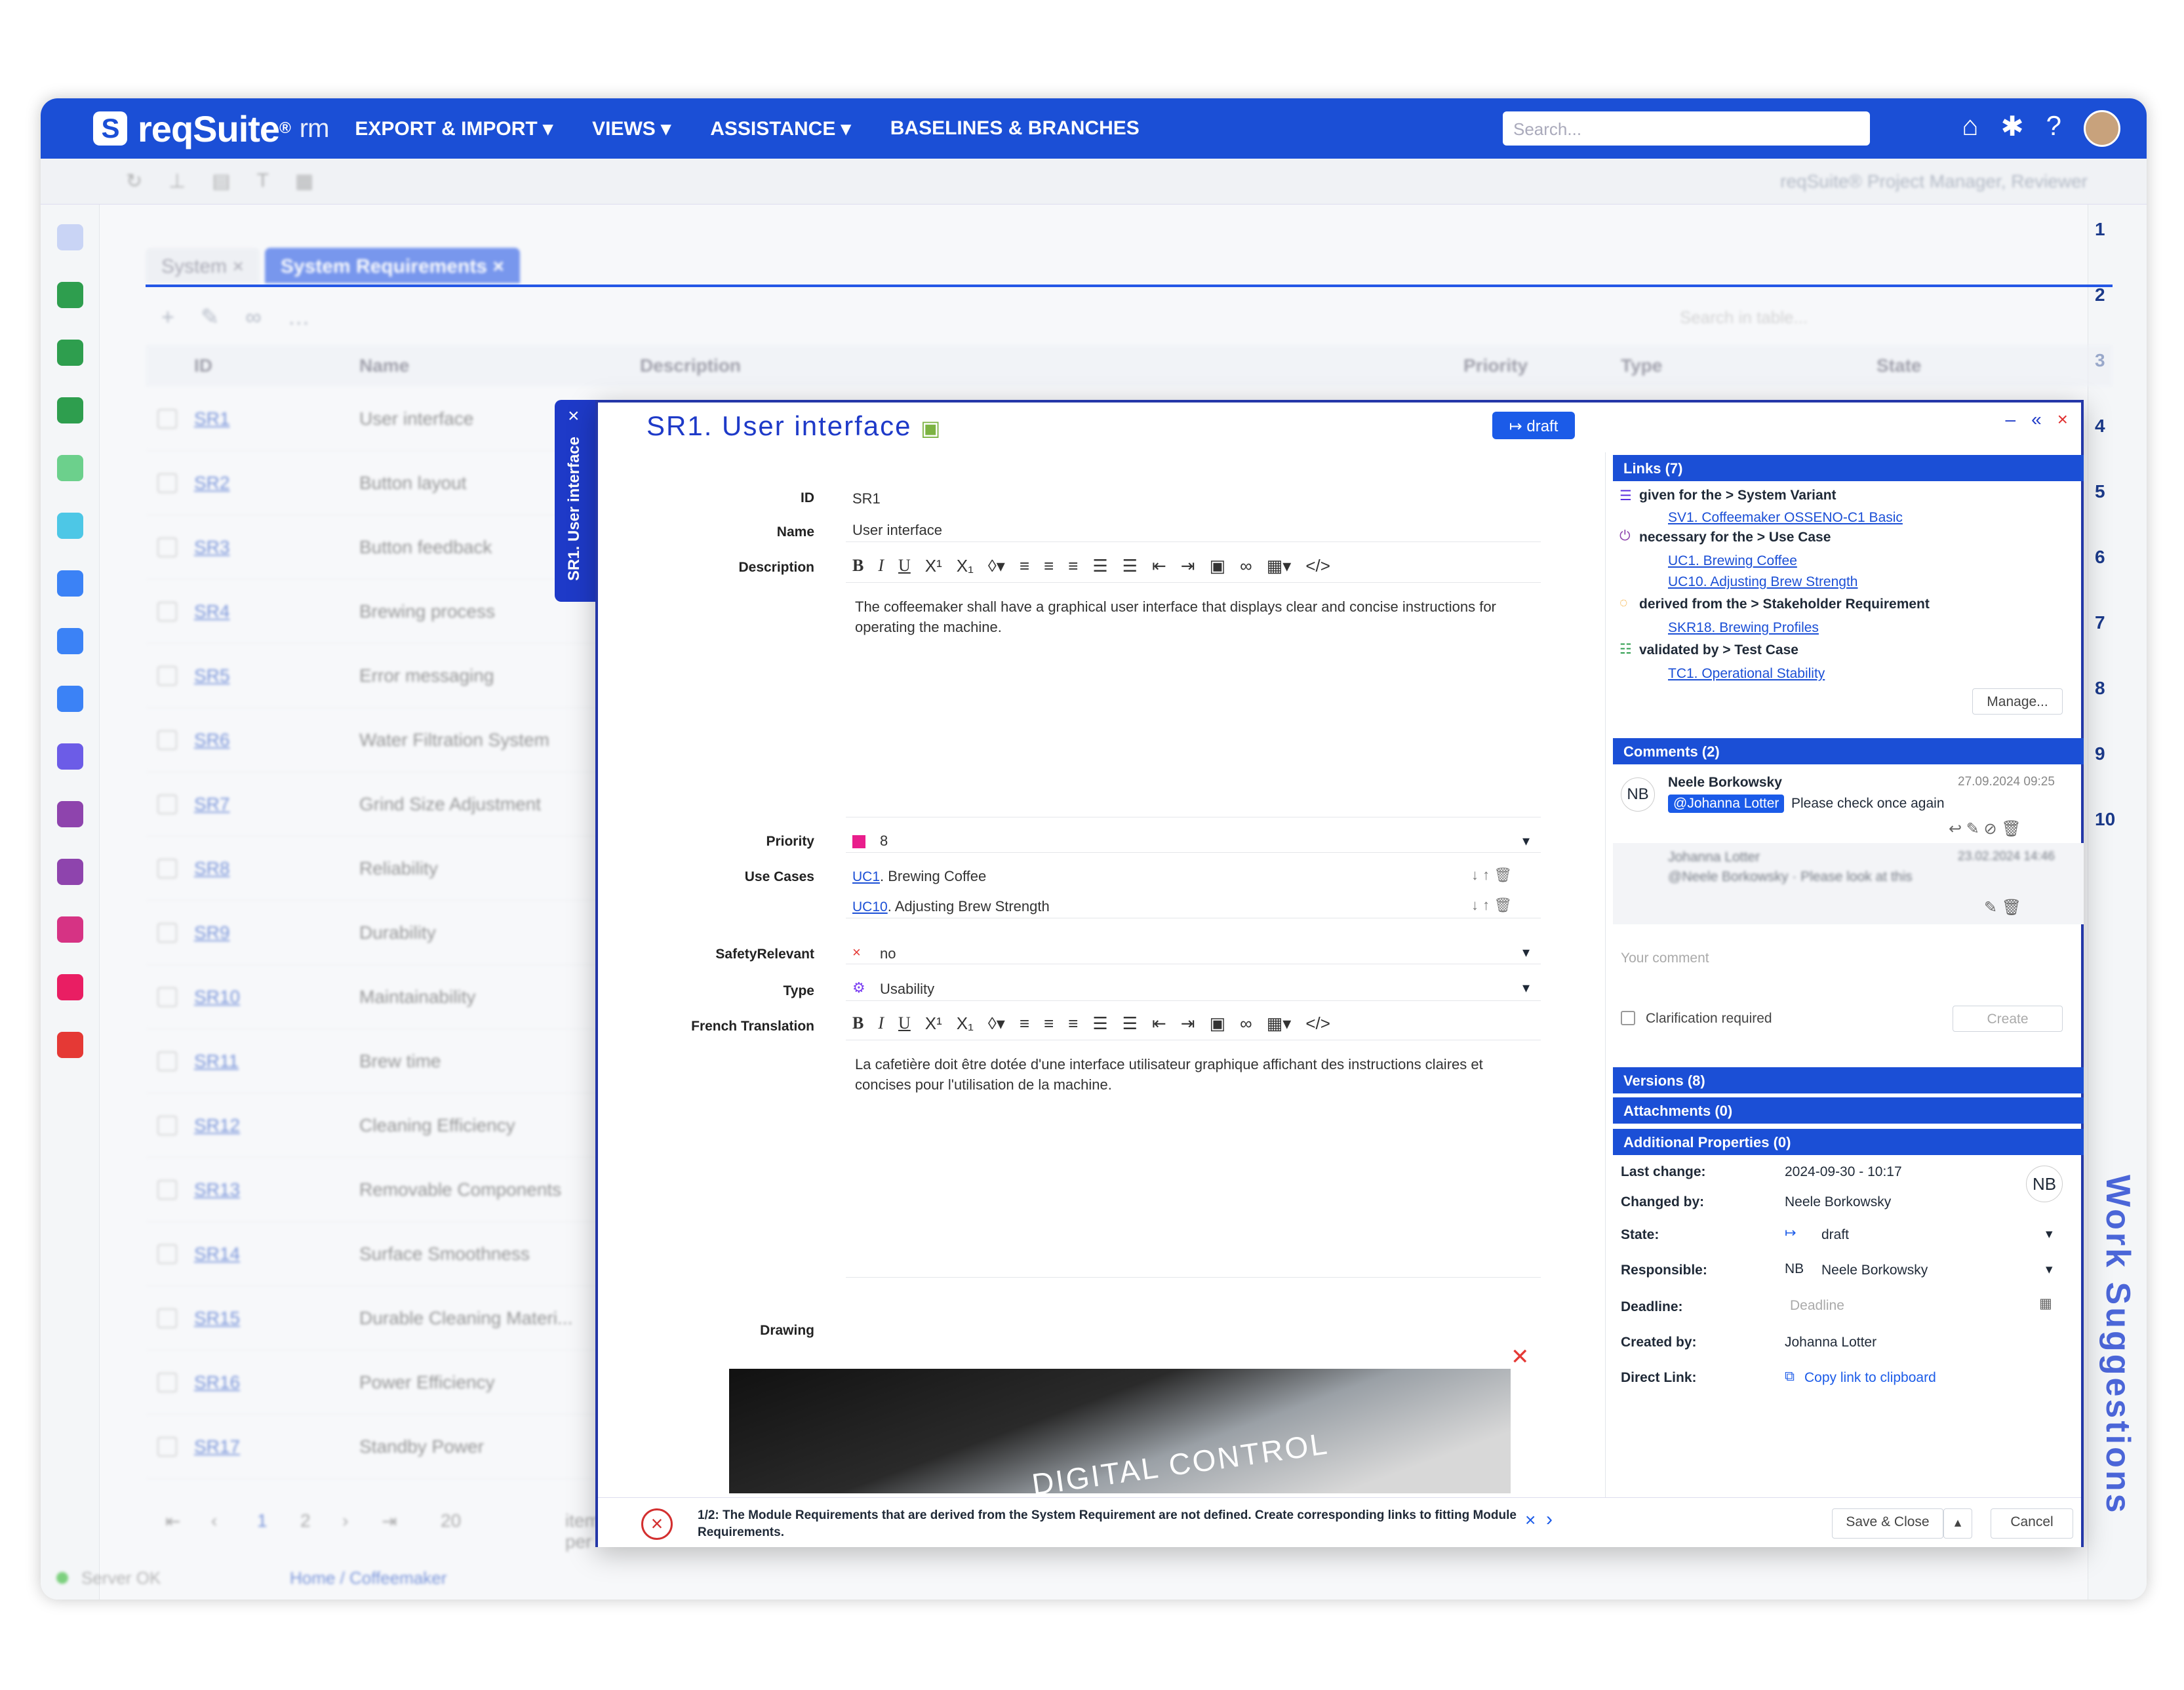  I want to click on next-page-icon: ›, so click(345, 1520).